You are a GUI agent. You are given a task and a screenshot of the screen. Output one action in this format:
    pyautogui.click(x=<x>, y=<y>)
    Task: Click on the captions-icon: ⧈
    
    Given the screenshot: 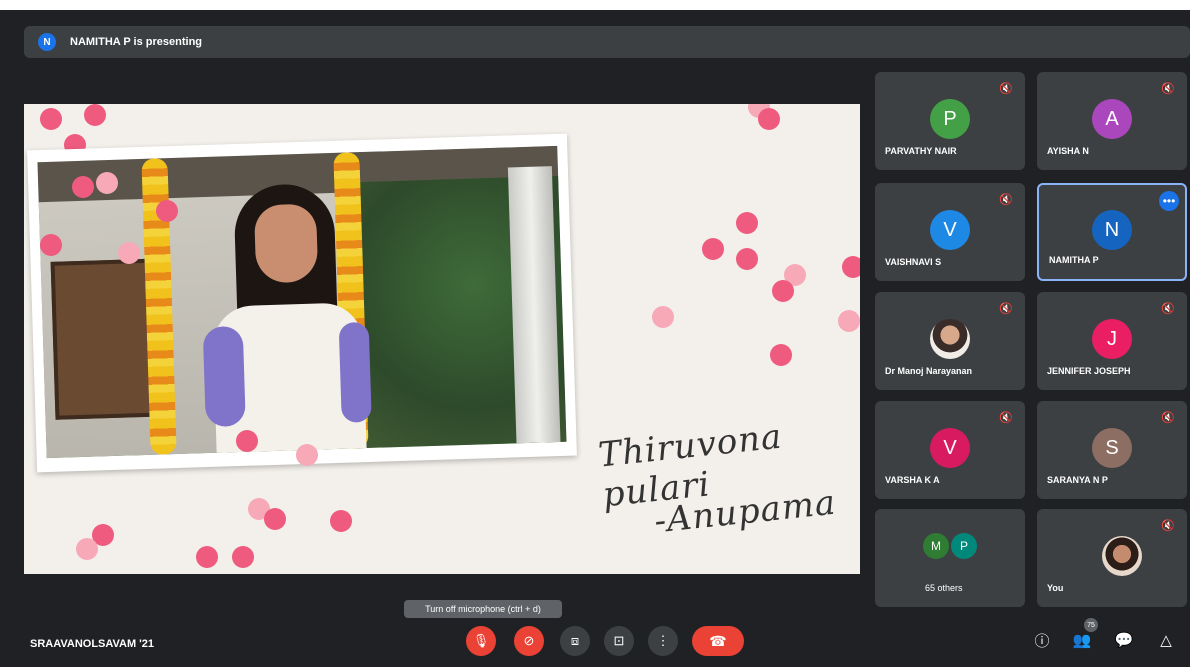 What is the action you would take?
    pyautogui.click(x=575, y=640)
    